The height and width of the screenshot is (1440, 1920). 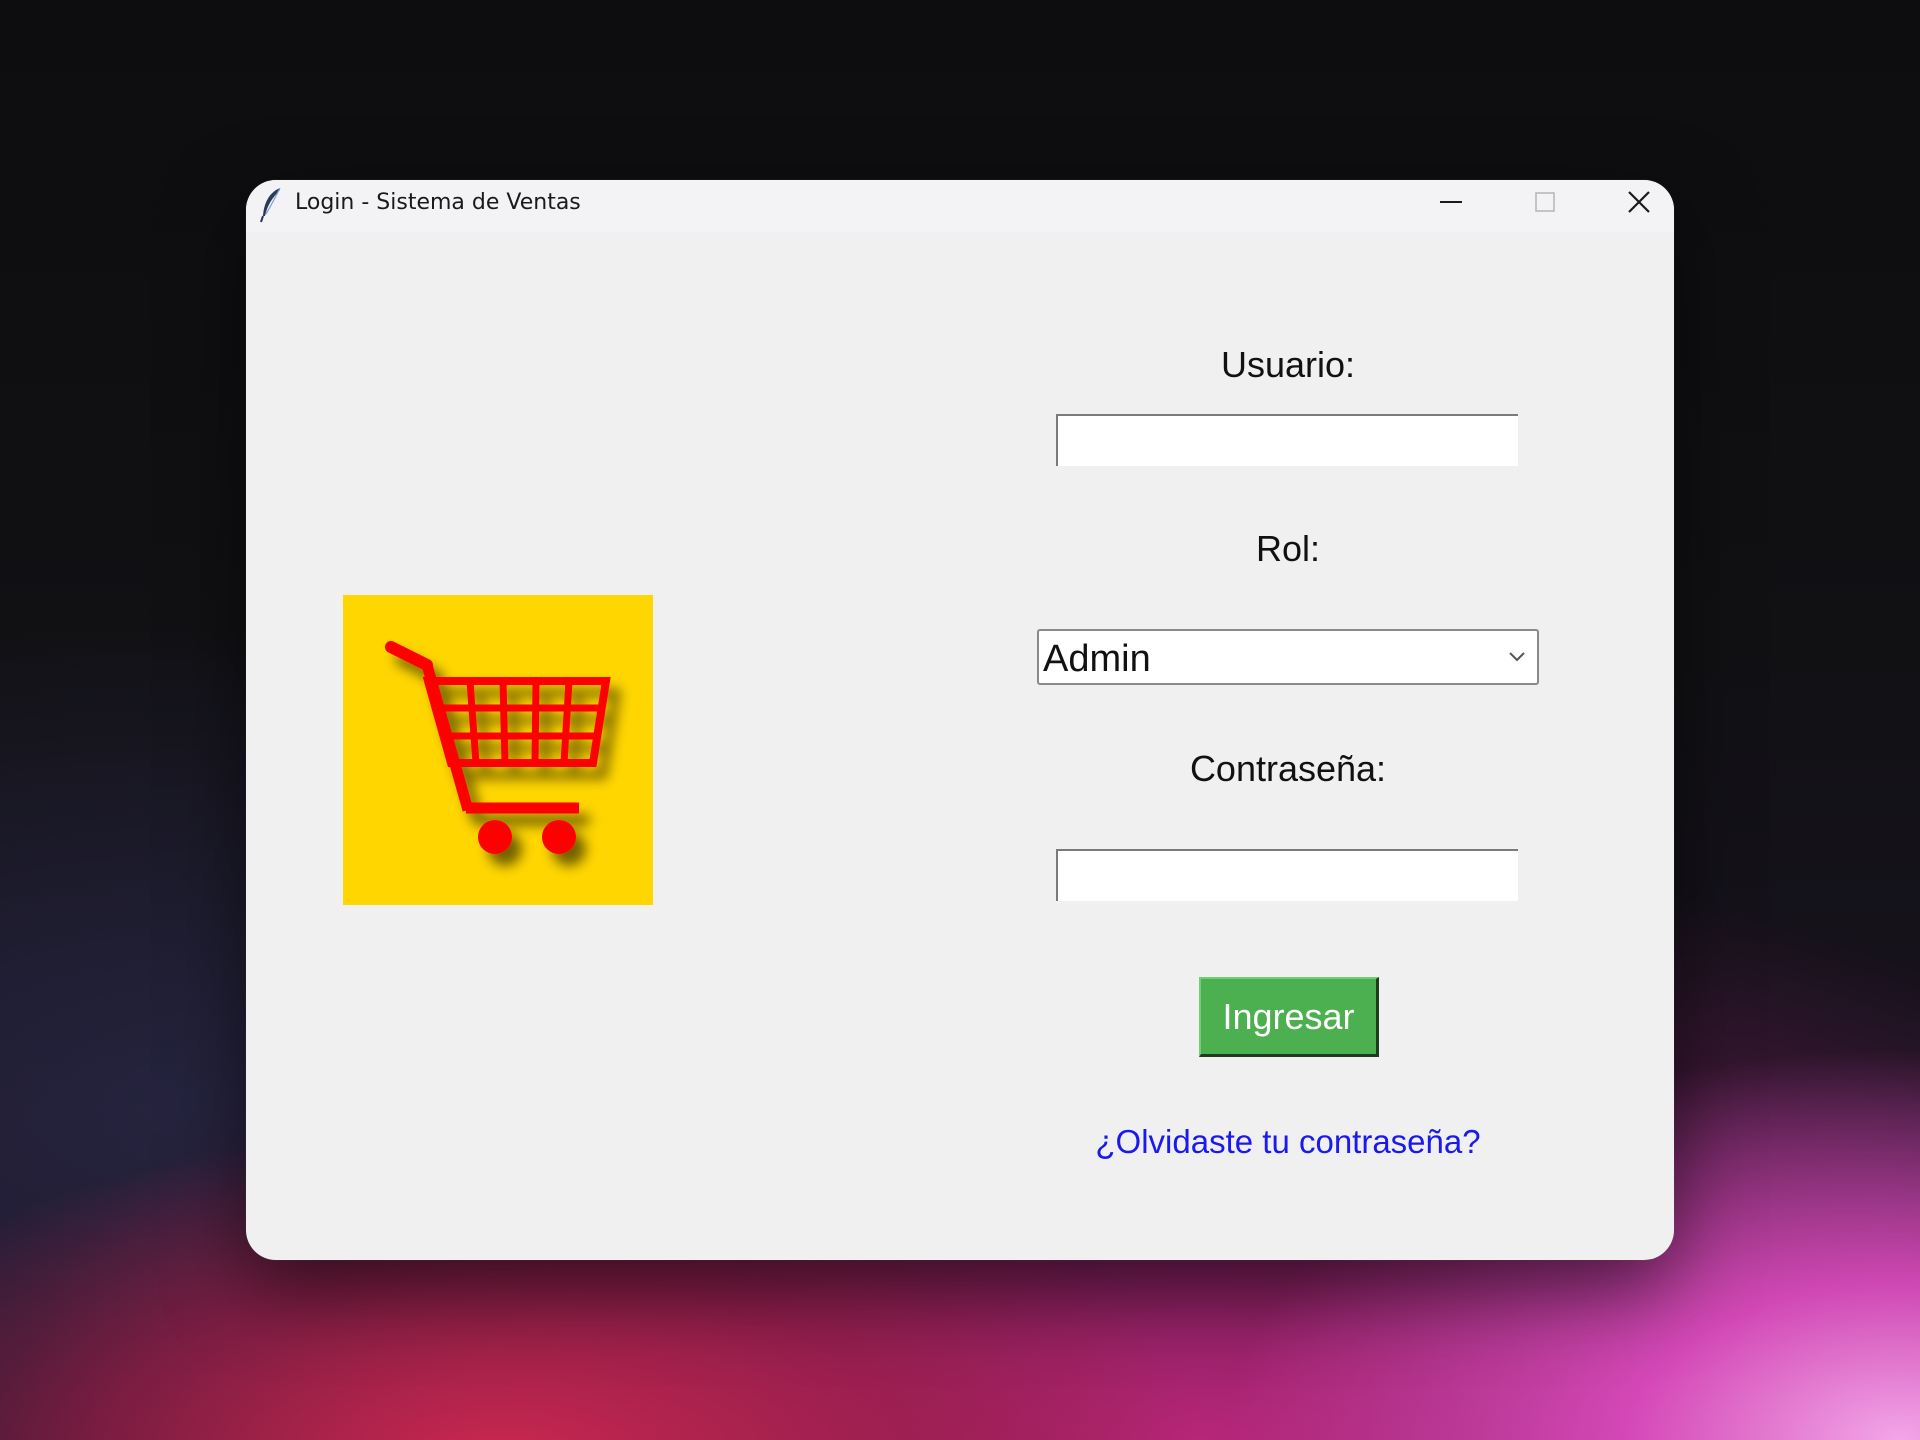 I want to click on shopping-cart-icon, so click(x=498, y=747).